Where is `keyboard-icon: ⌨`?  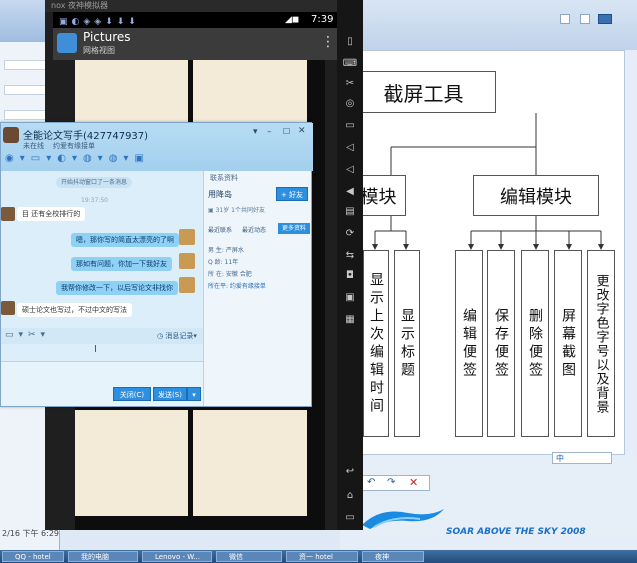 keyboard-icon: ⌨ is located at coordinates (350, 64).